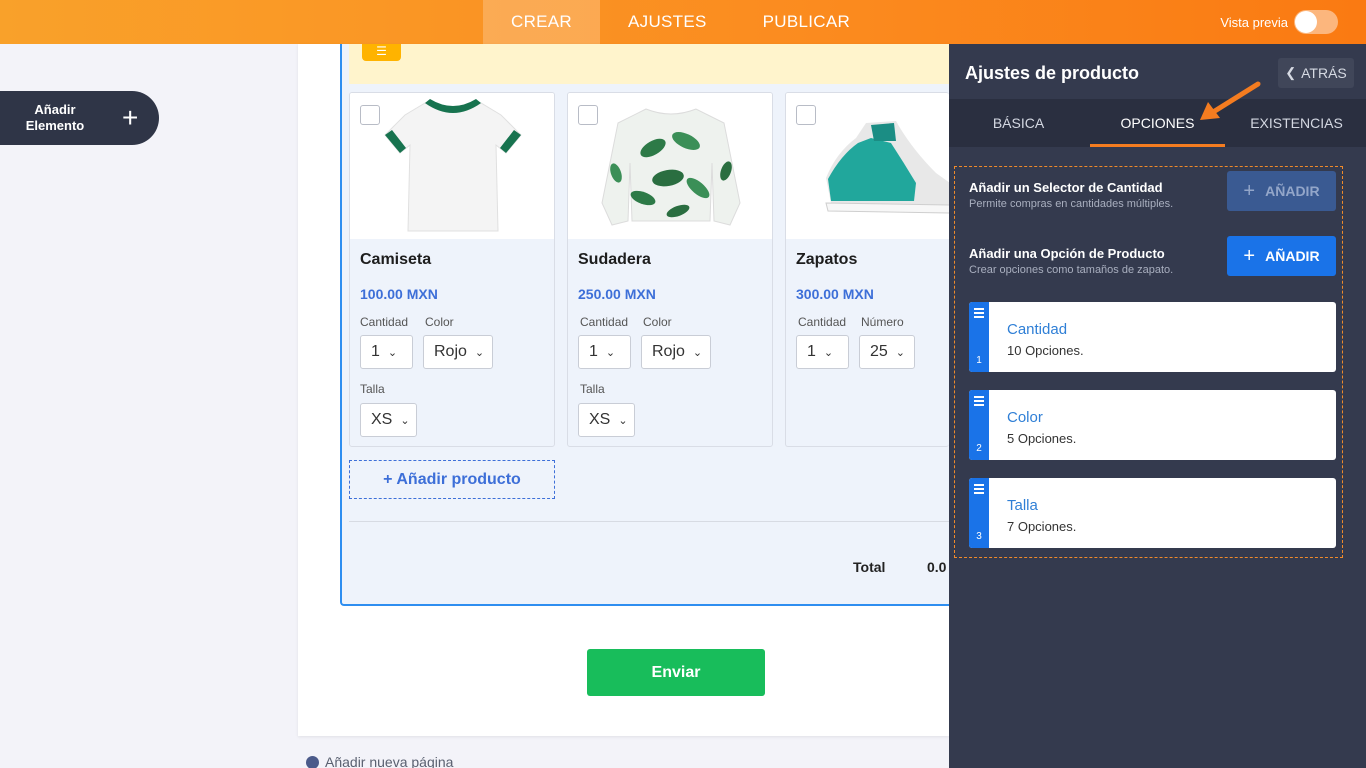  I want to click on select-value: 25, so click(879, 351).